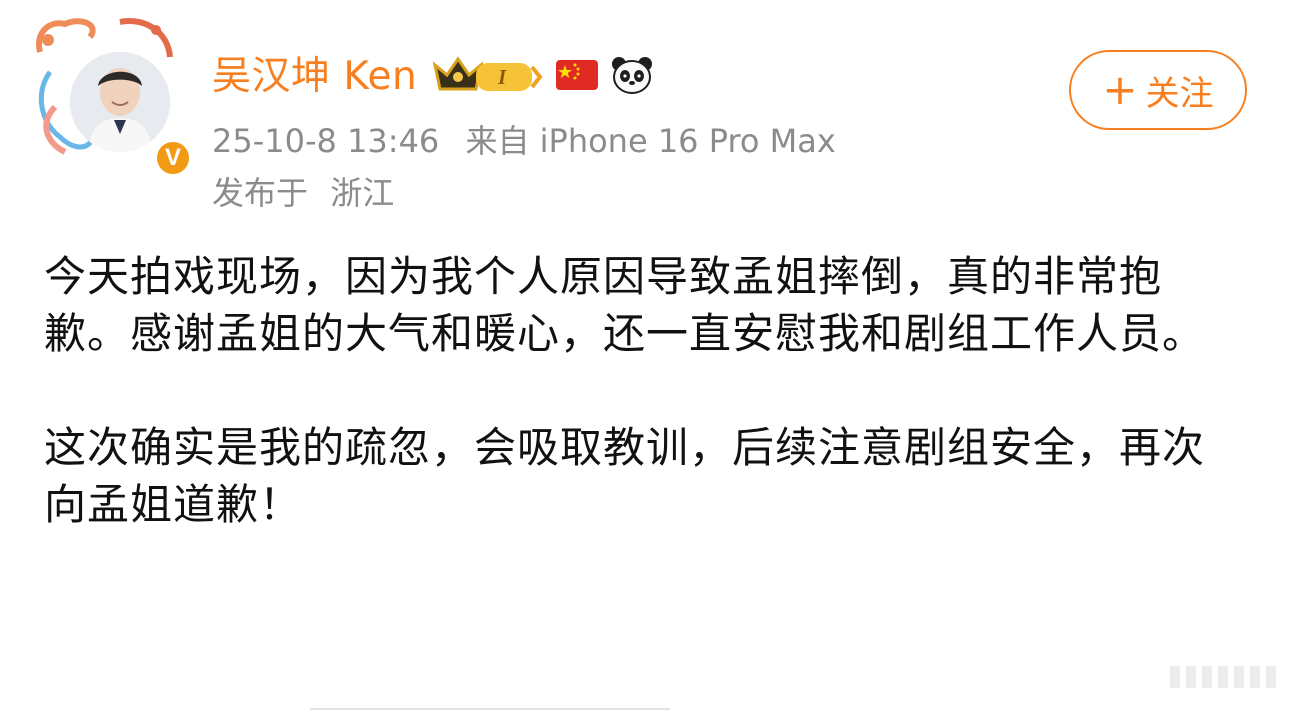 The height and width of the screenshot is (712, 1290). Describe the element at coordinates (650, 141) in the screenshot. I see `post-source: 来自 iPhone 16 Pro Max` at that location.